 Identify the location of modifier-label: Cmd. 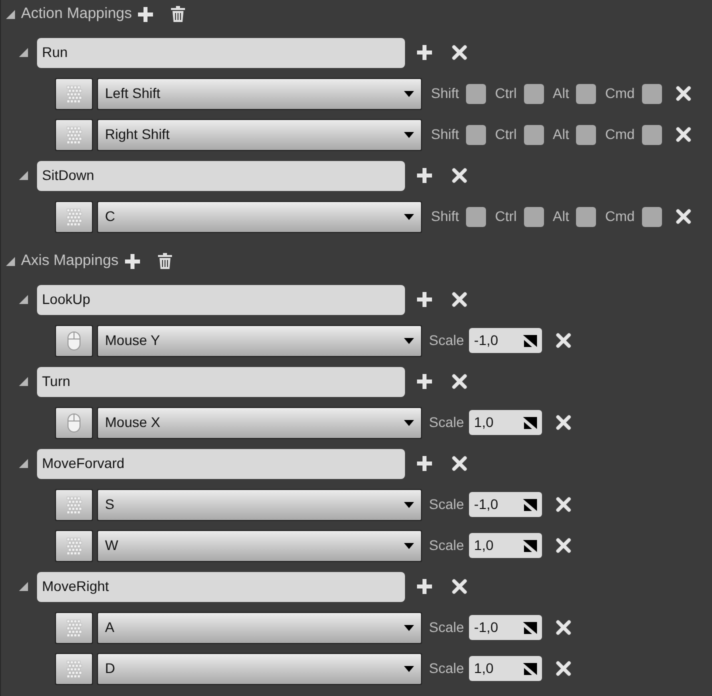
(620, 134).